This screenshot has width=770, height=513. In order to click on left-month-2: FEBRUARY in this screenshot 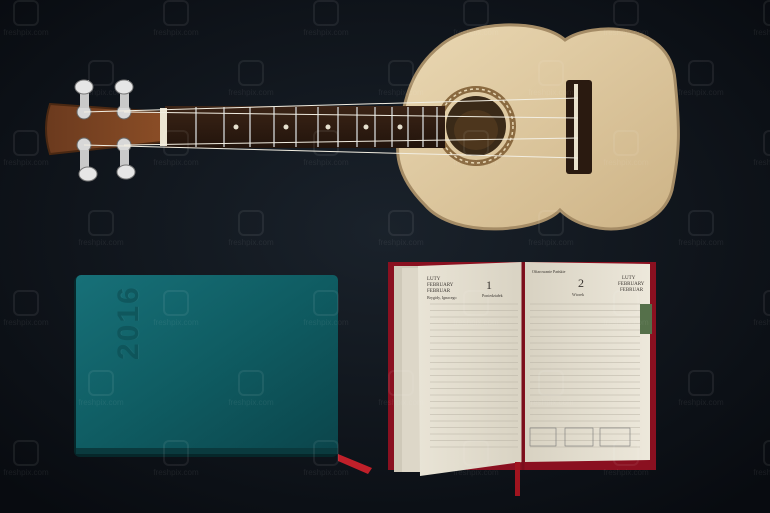, I will do `click(440, 285)`.